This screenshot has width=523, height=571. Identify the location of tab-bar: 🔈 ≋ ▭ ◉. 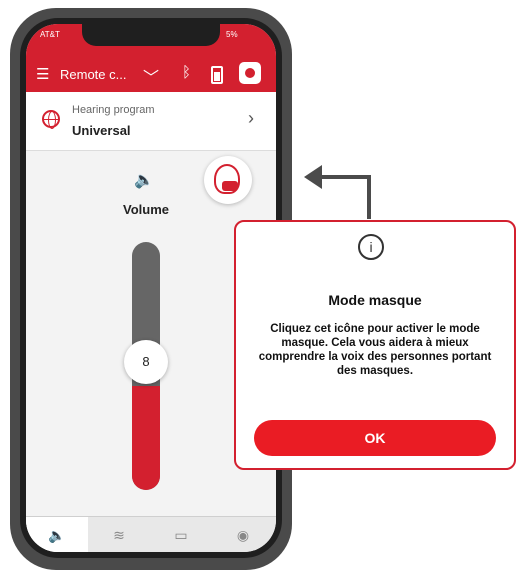
(151, 534).